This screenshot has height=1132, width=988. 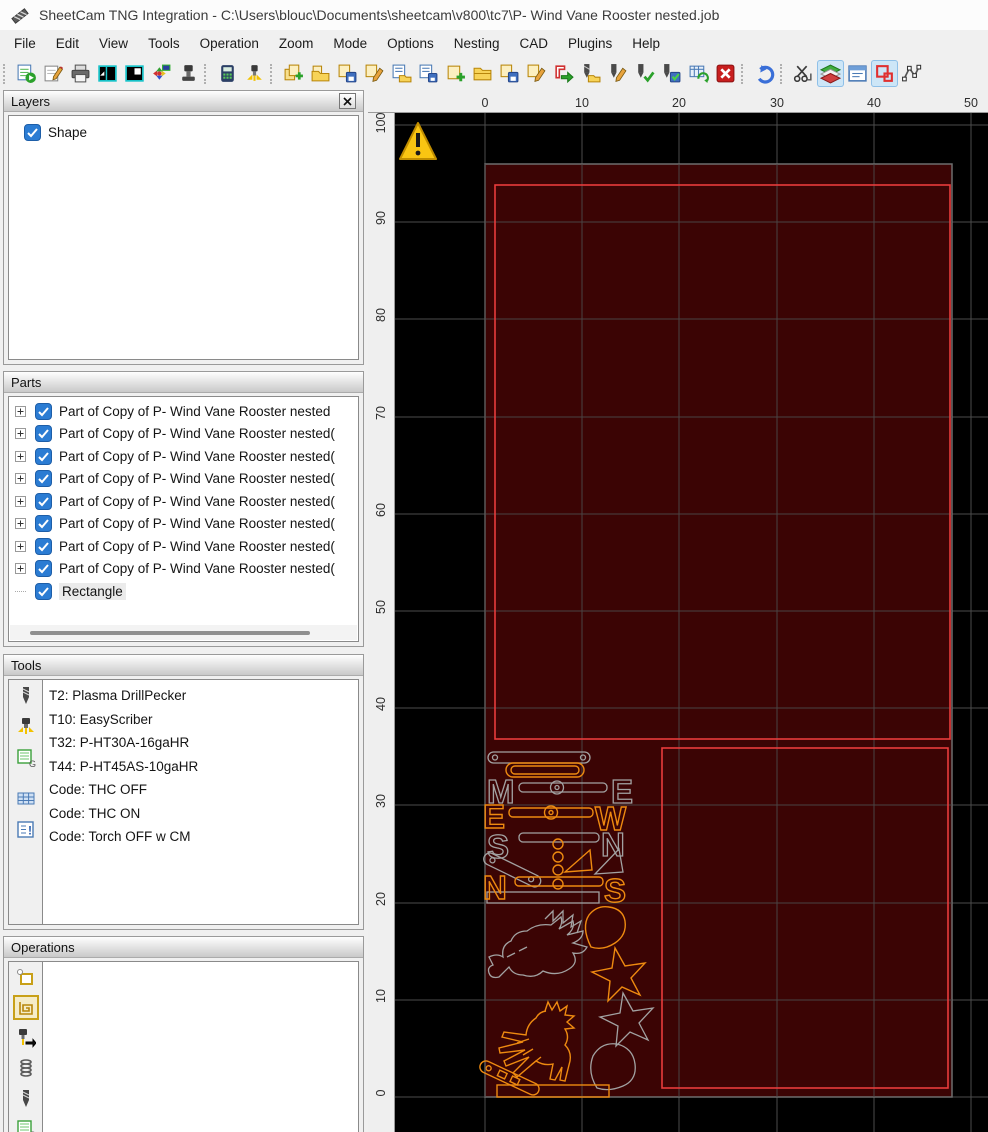 What do you see at coordinates (347, 73) in the screenshot?
I see `part-save-button` at bounding box center [347, 73].